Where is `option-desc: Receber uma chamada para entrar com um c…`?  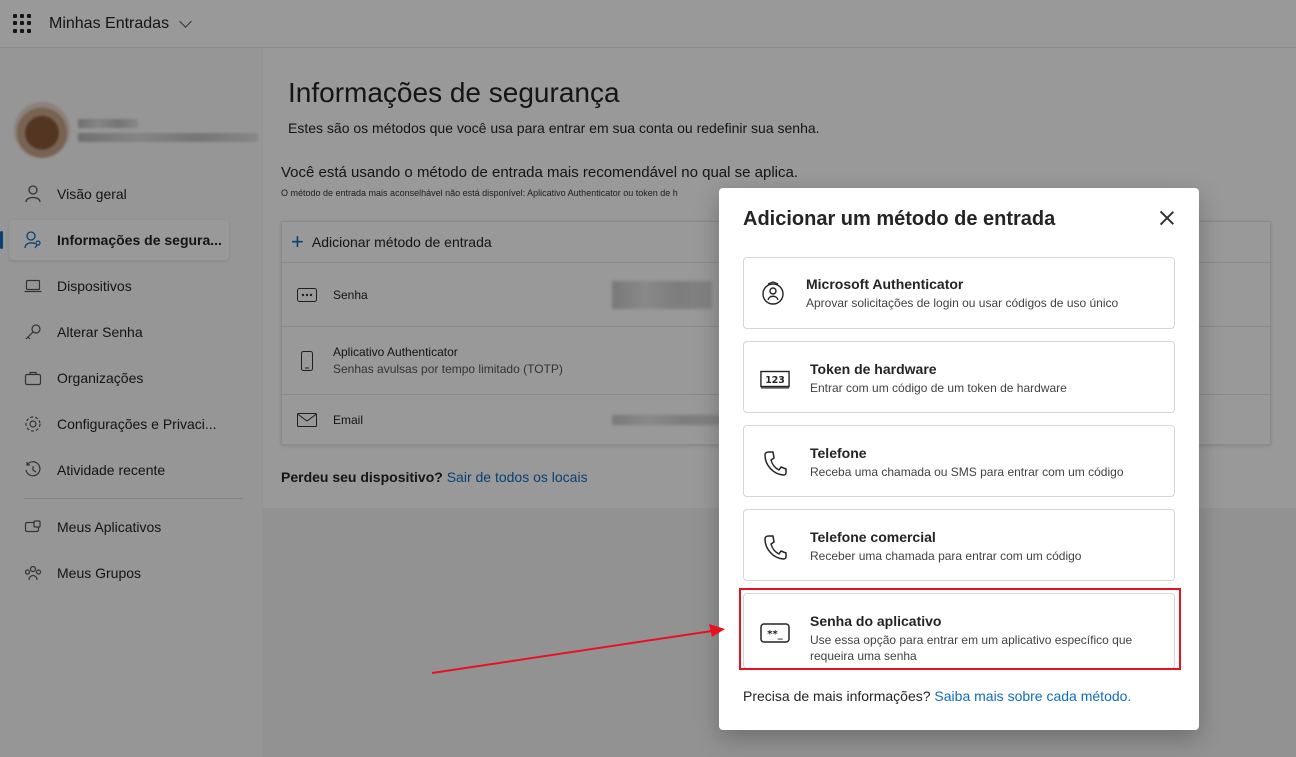 option-desc: Receber uma chamada para entrar com um c… is located at coordinates (946, 556).